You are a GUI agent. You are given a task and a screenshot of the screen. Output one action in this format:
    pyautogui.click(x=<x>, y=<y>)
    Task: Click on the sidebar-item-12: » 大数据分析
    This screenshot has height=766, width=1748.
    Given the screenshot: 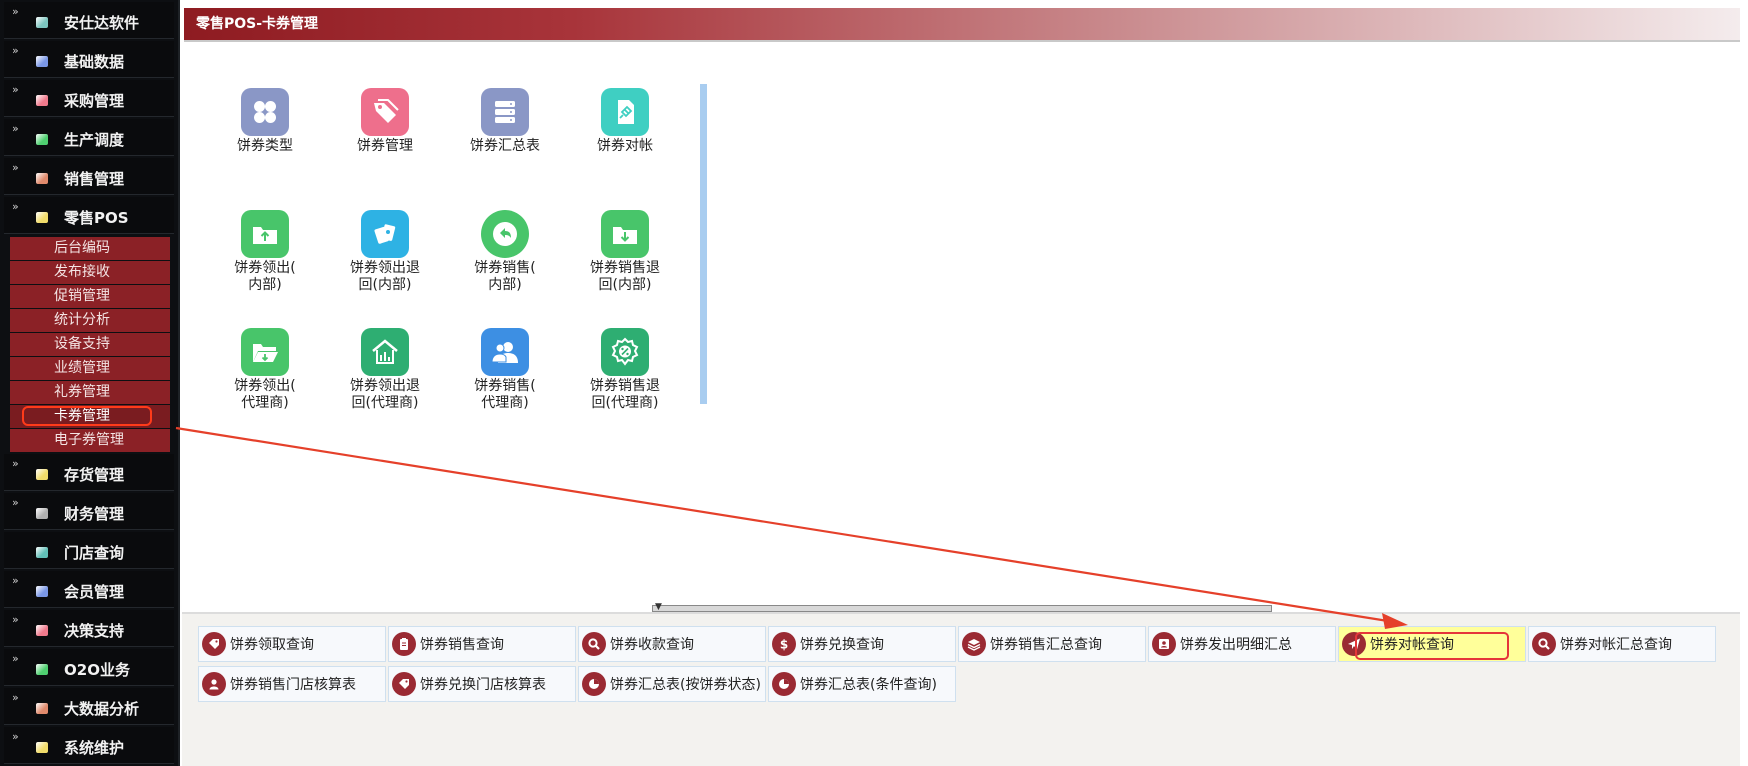 What is the action you would take?
    pyautogui.click(x=89, y=706)
    